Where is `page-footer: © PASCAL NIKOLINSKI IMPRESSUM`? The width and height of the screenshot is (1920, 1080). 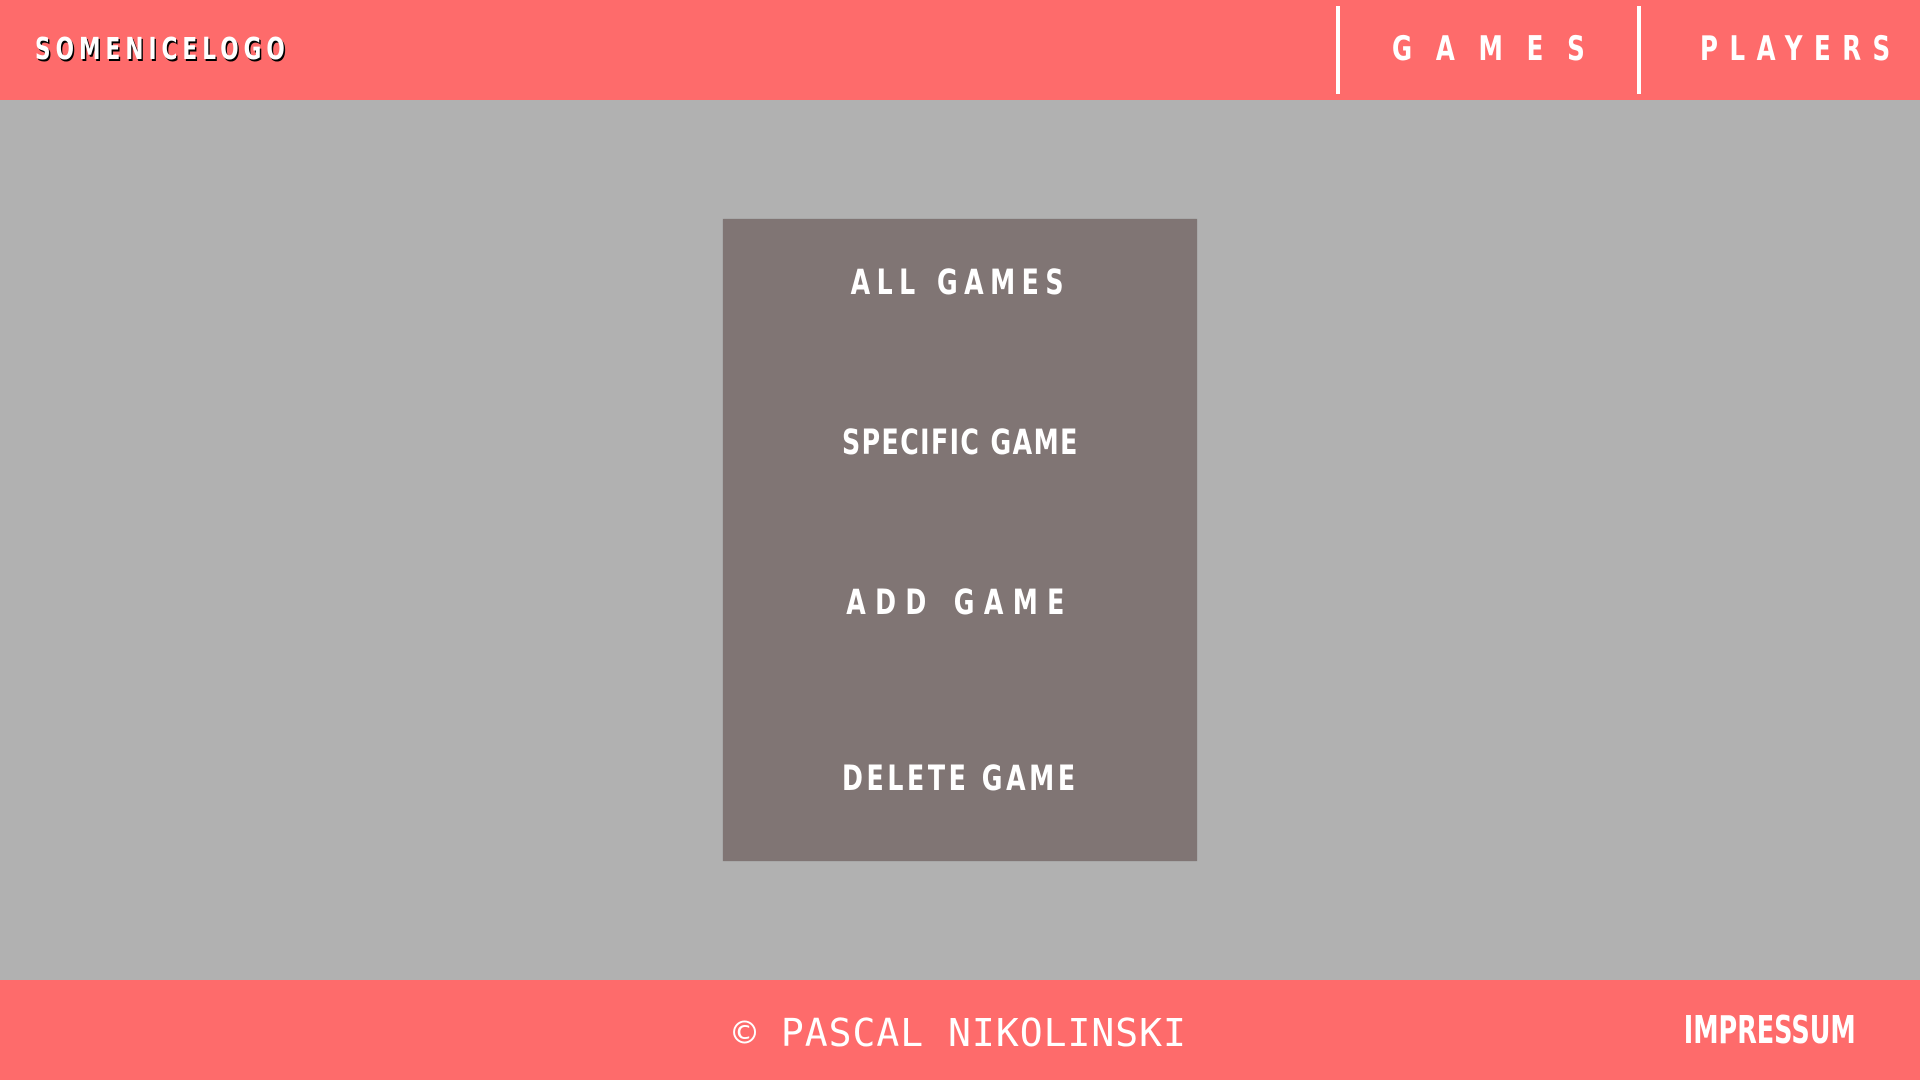
page-footer: © PASCAL NIKOLINSKI IMPRESSUM is located at coordinates (960, 1030).